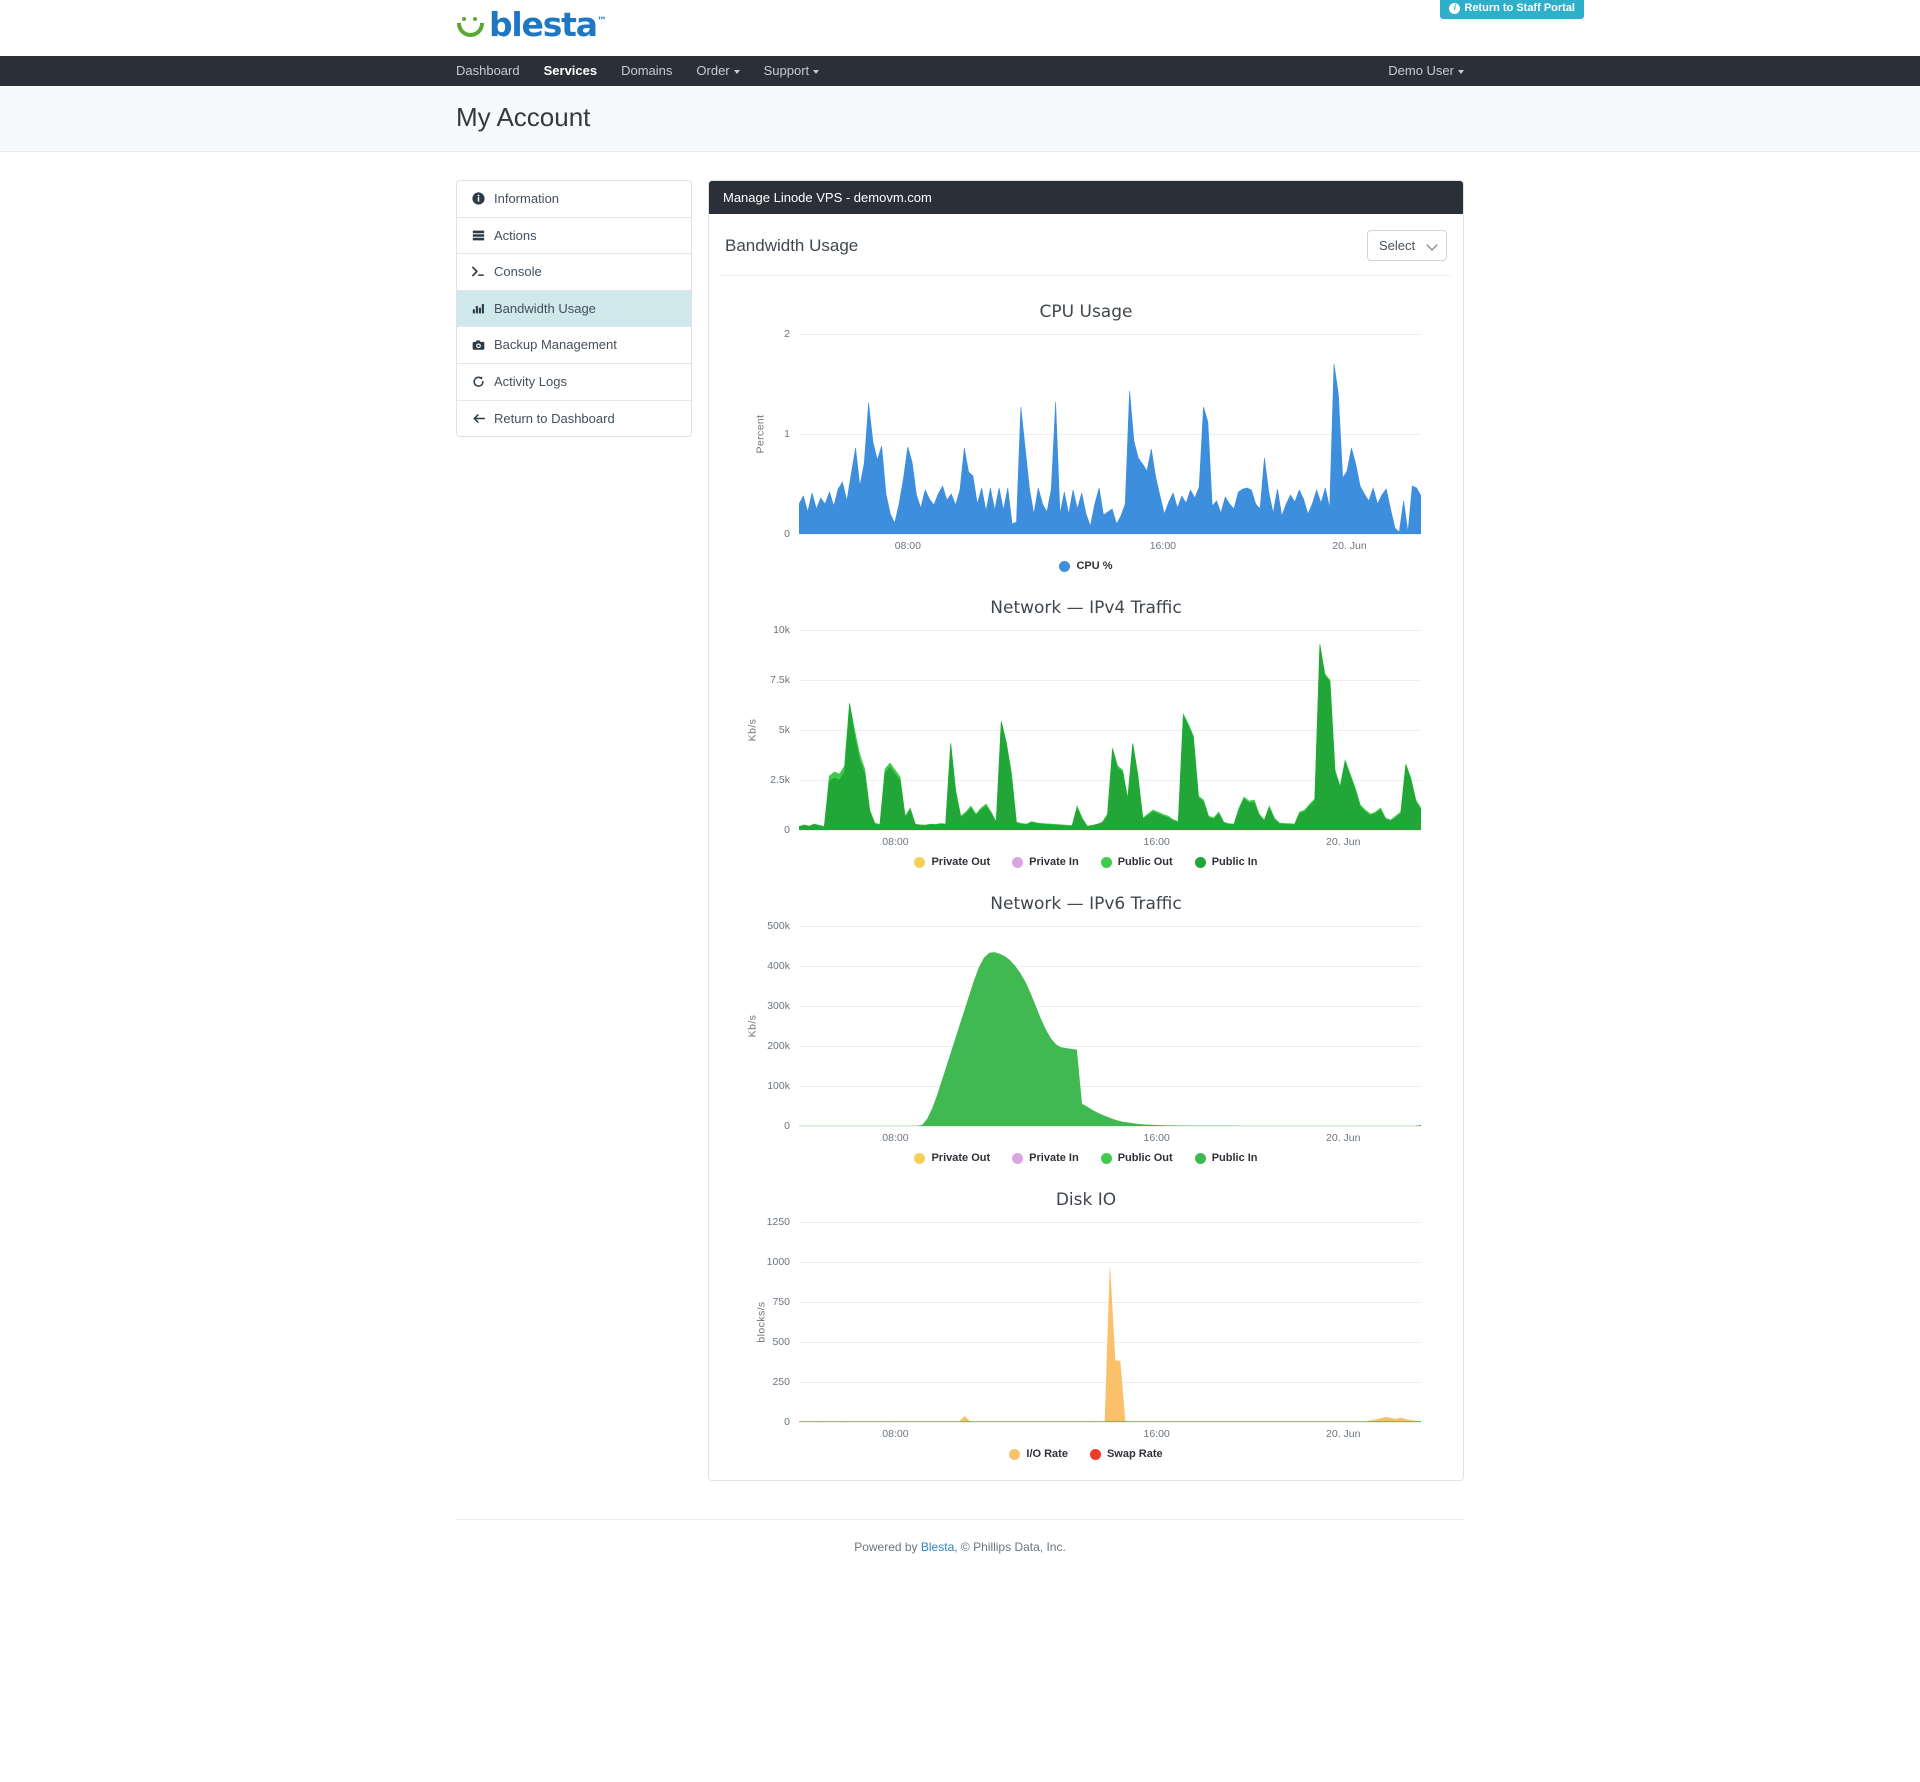  I want to click on sidebar-label-return-to-dashboard: Return to Dashboard, so click(554, 418).